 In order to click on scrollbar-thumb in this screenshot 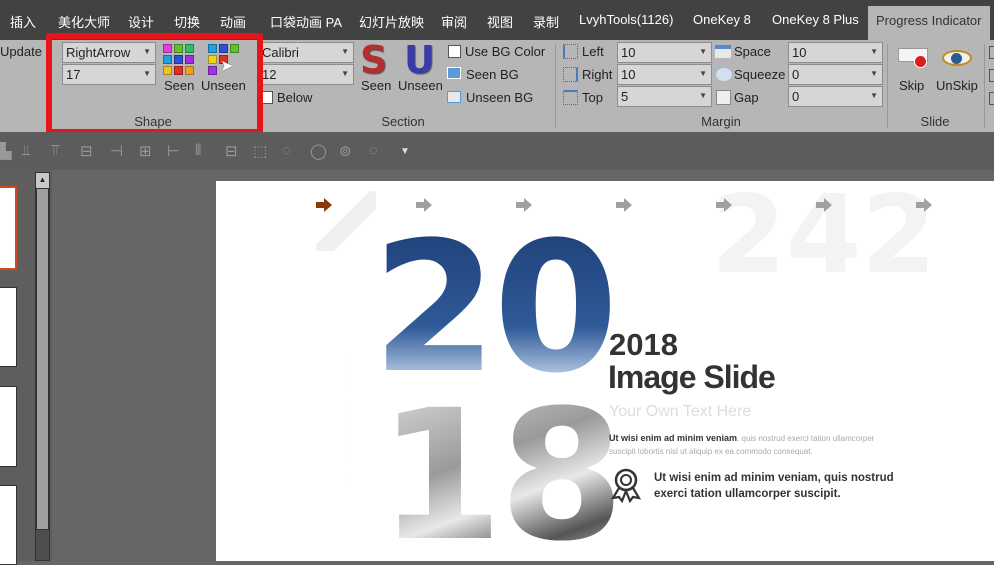, I will do `click(42, 359)`.